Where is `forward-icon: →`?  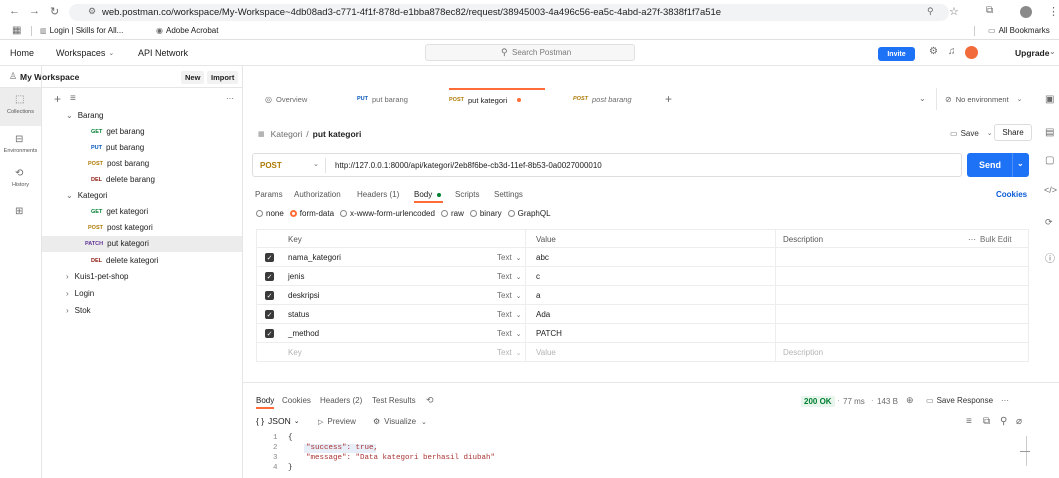 forward-icon: → is located at coordinates (34, 11).